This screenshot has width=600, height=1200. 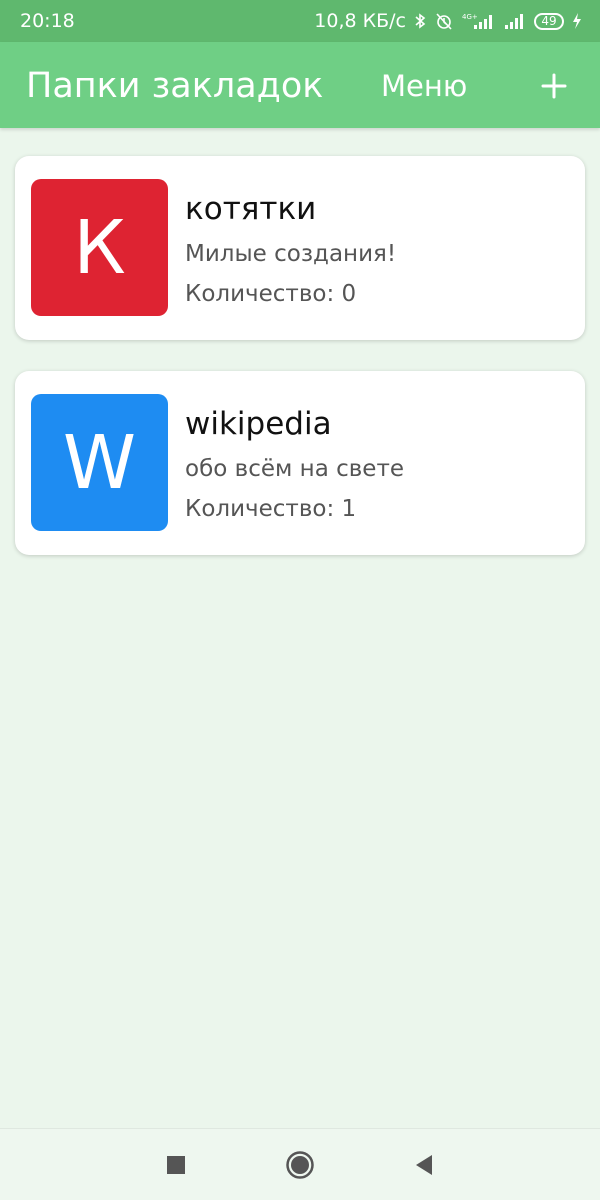 I want to click on back-icon, so click(x=424, y=1165).